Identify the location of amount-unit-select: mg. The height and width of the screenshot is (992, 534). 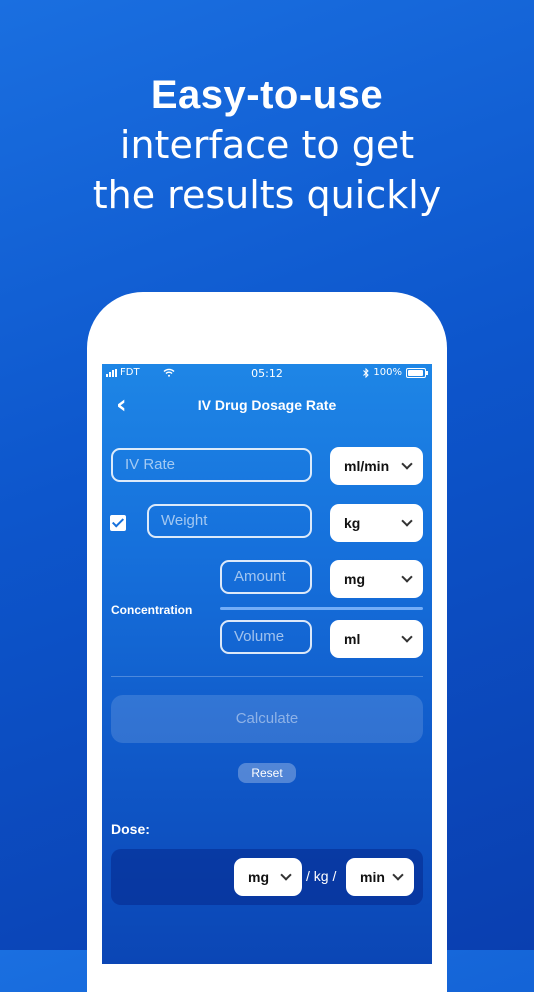
(376, 579).